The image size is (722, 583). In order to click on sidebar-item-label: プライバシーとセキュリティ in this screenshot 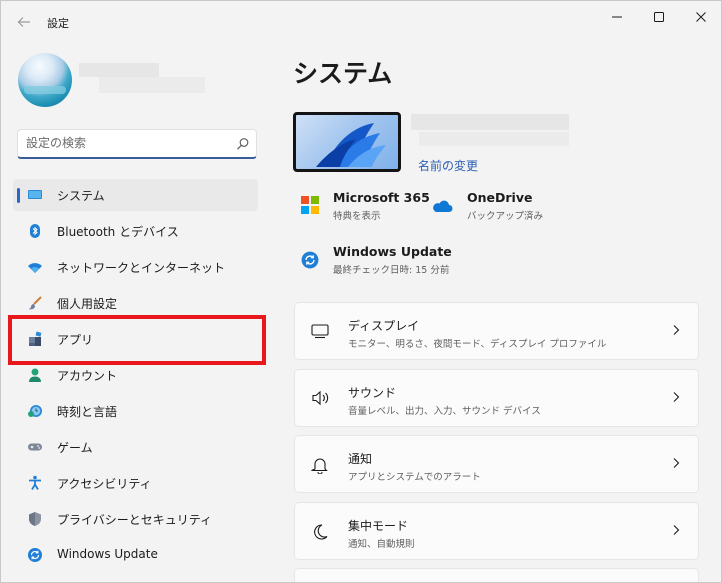, I will do `click(135, 520)`.